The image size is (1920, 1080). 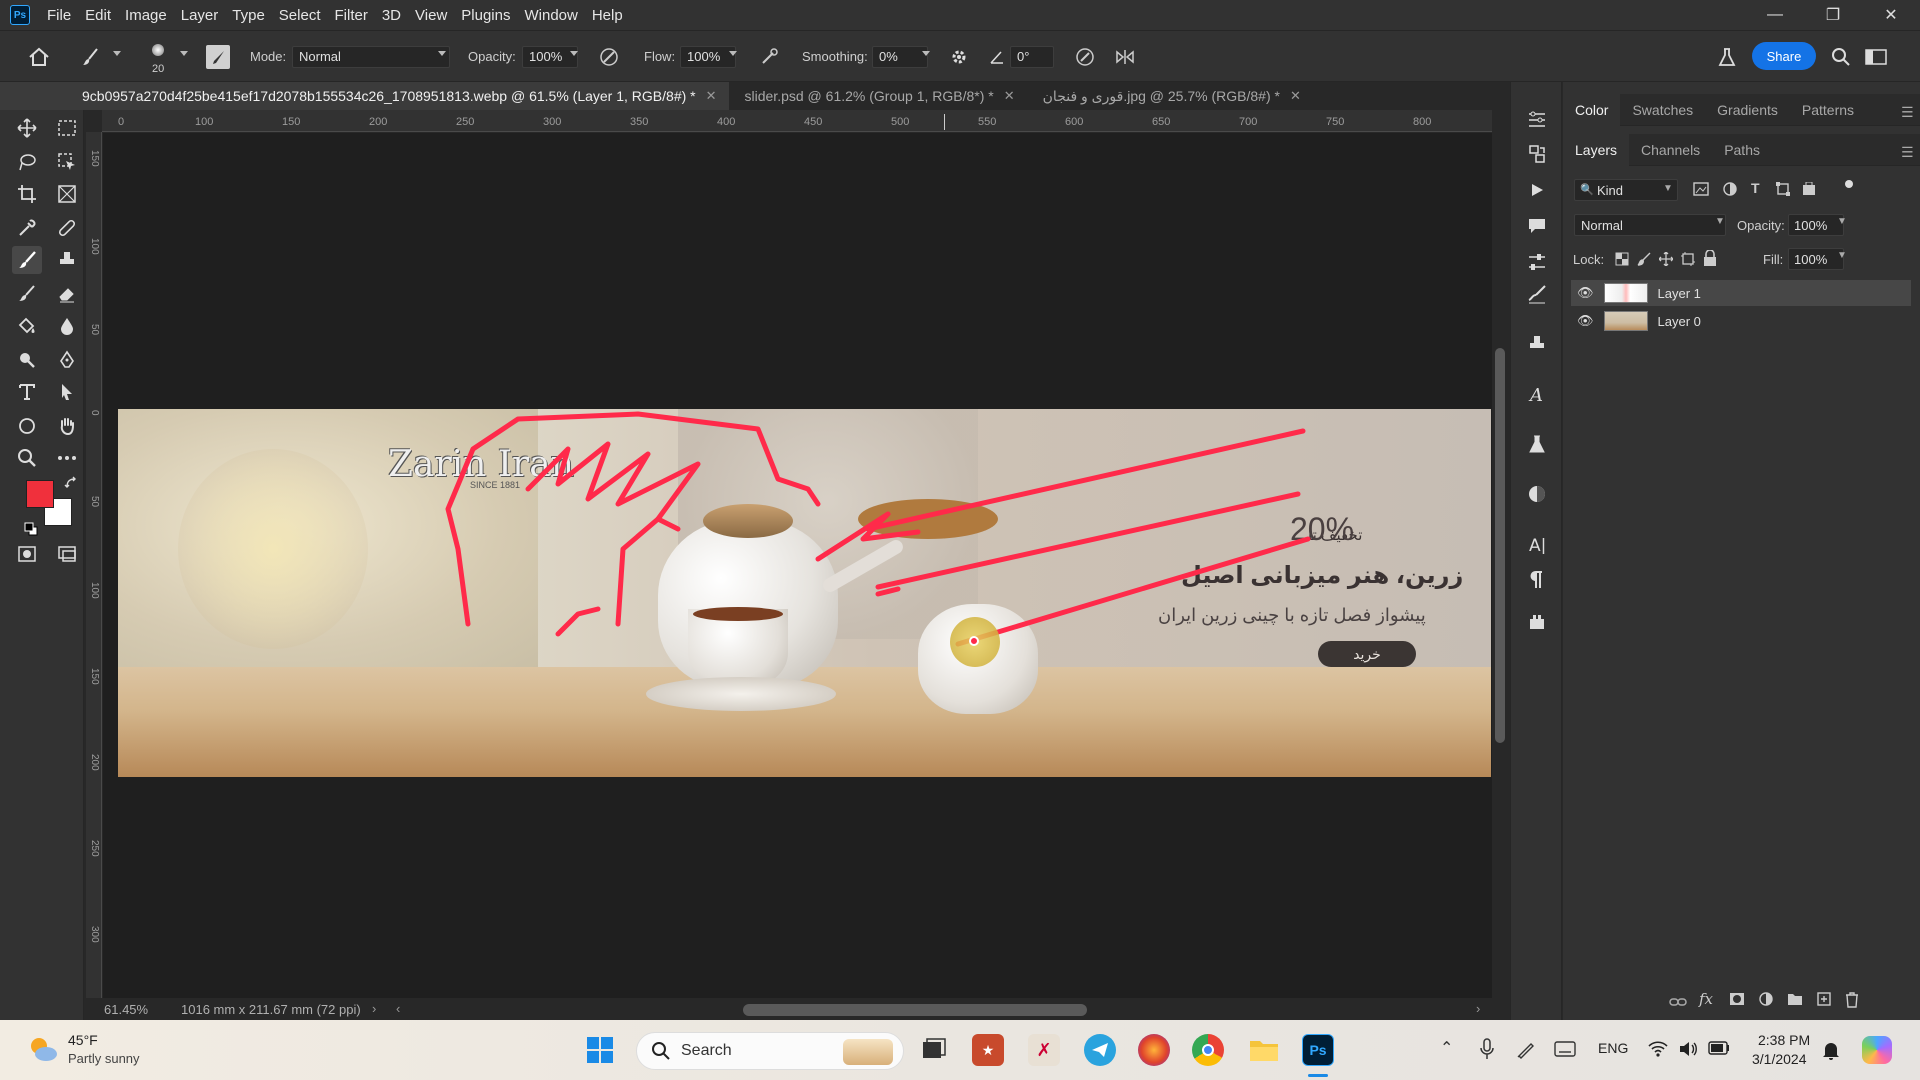 What do you see at coordinates (1032, 57) in the screenshot?
I see `angle-field: 0°` at bounding box center [1032, 57].